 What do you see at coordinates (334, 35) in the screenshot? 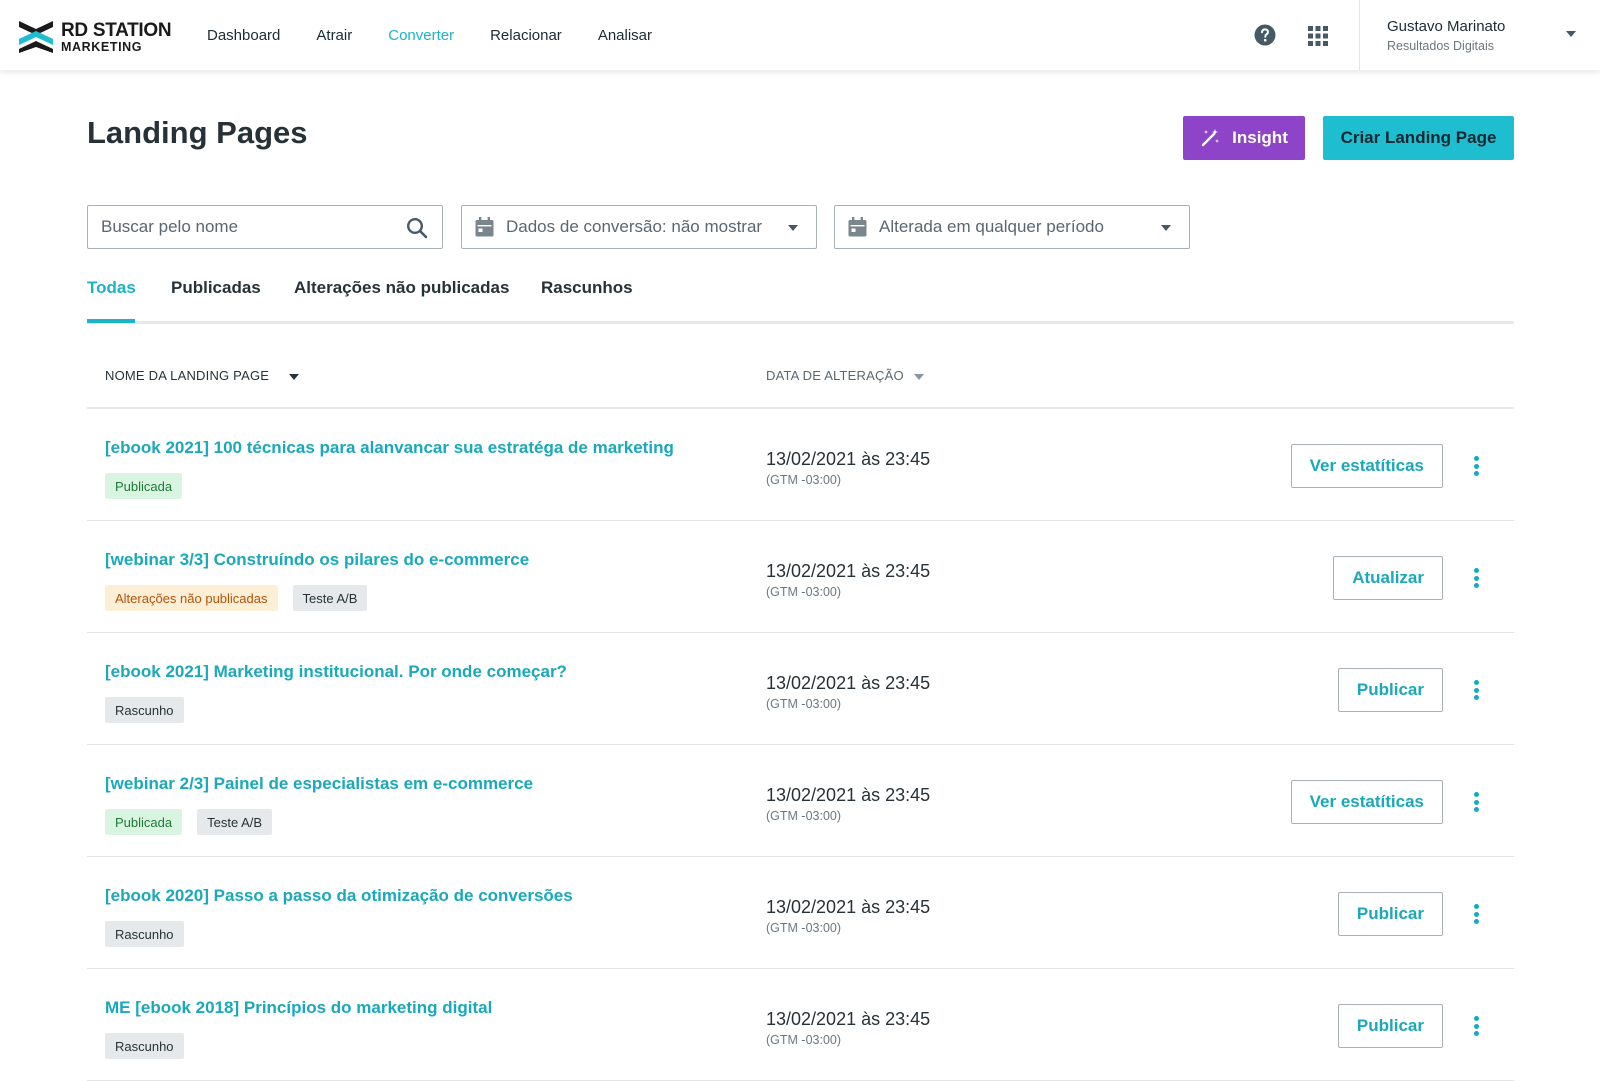
I see `nav-item-atrair: Atrair` at bounding box center [334, 35].